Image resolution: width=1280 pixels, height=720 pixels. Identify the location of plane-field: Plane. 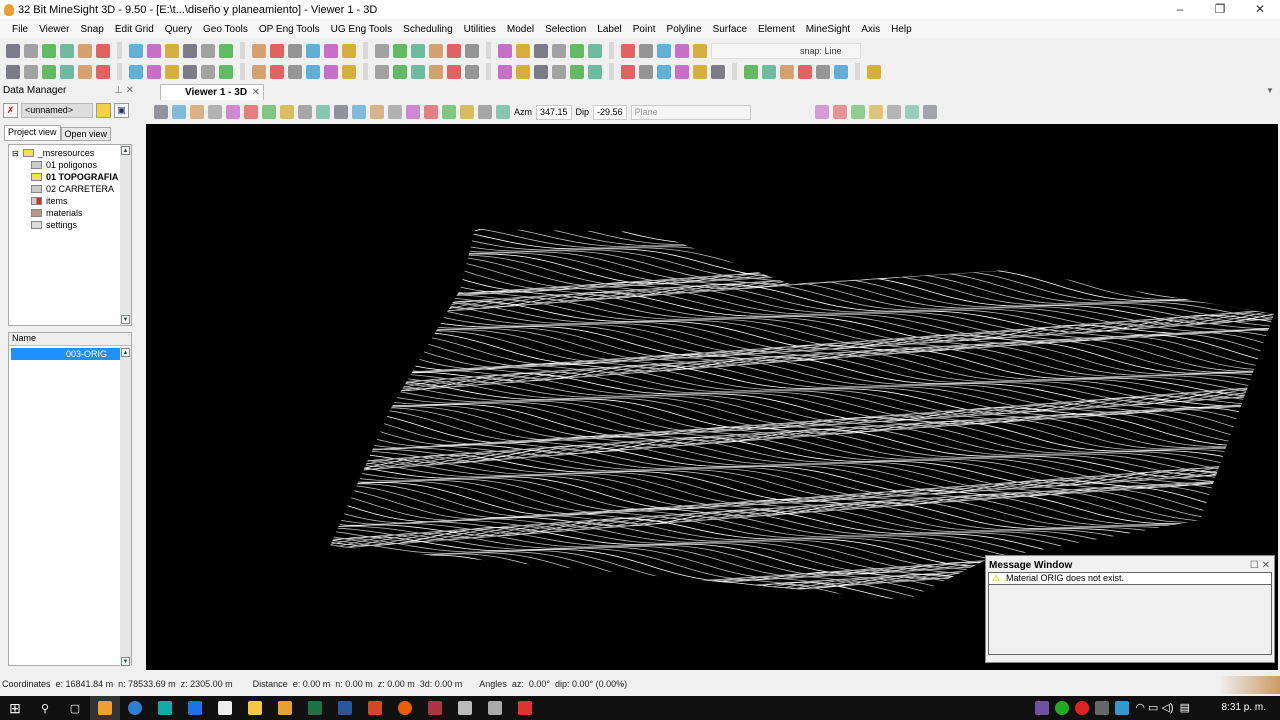
(690, 112).